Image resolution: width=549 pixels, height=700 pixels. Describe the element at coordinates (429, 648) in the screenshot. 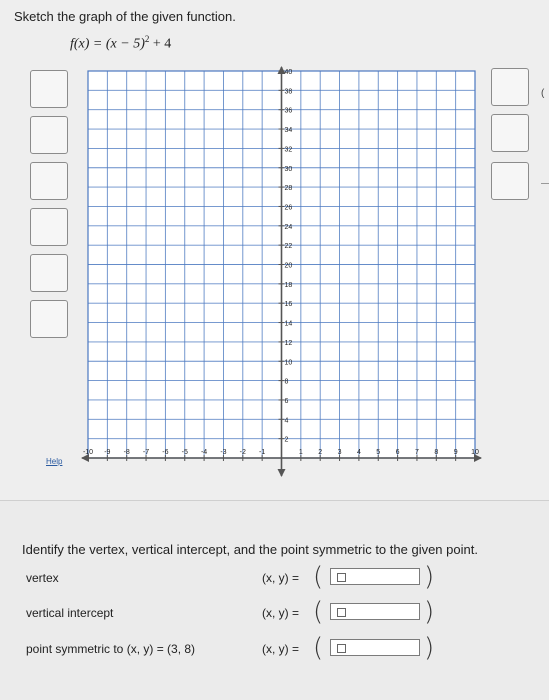

I see `symmetric-close-paren: )` at that location.